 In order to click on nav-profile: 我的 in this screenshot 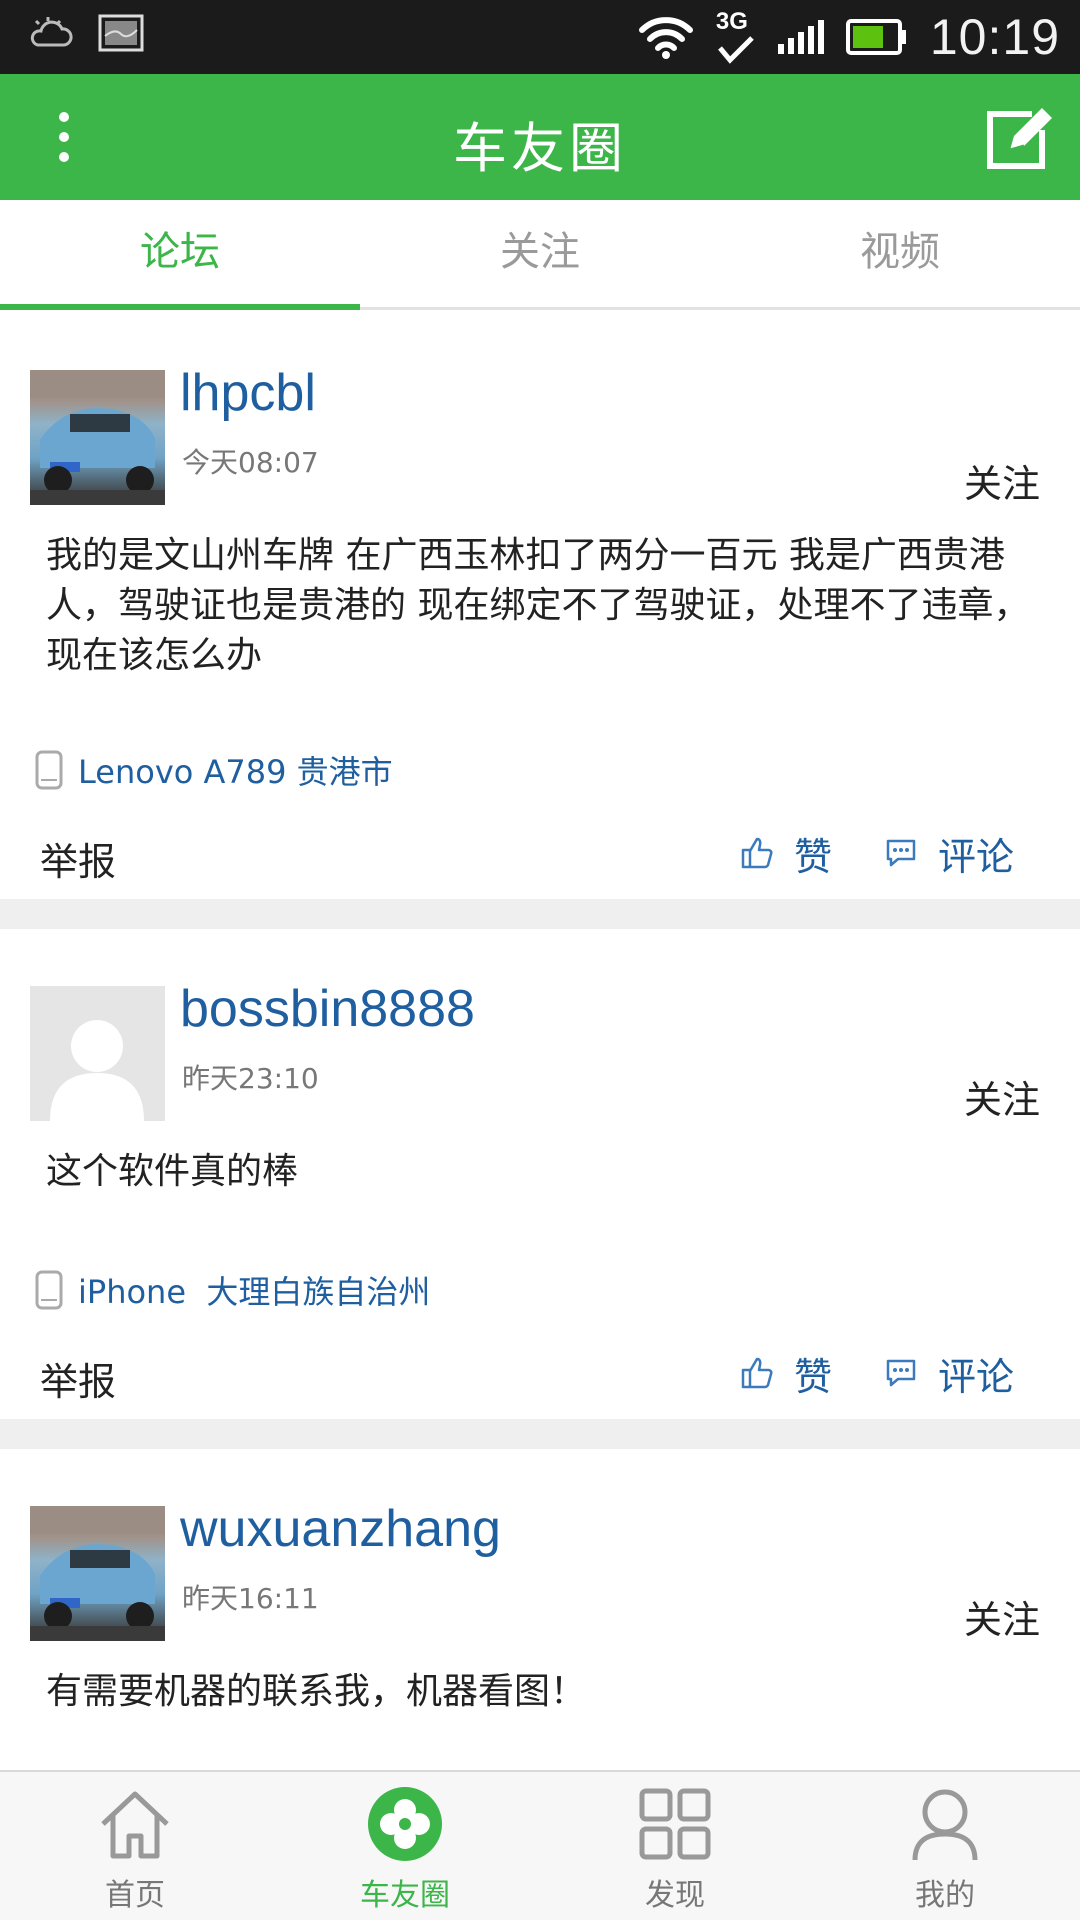, I will do `click(945, 1846)`.